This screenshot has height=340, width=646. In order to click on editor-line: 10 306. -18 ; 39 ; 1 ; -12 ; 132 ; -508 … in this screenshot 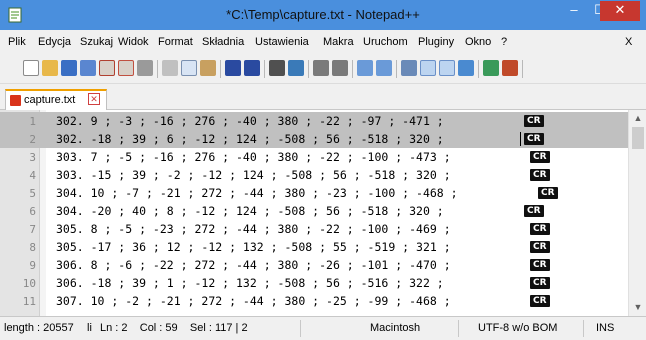, I will do `click(314, 283)`.